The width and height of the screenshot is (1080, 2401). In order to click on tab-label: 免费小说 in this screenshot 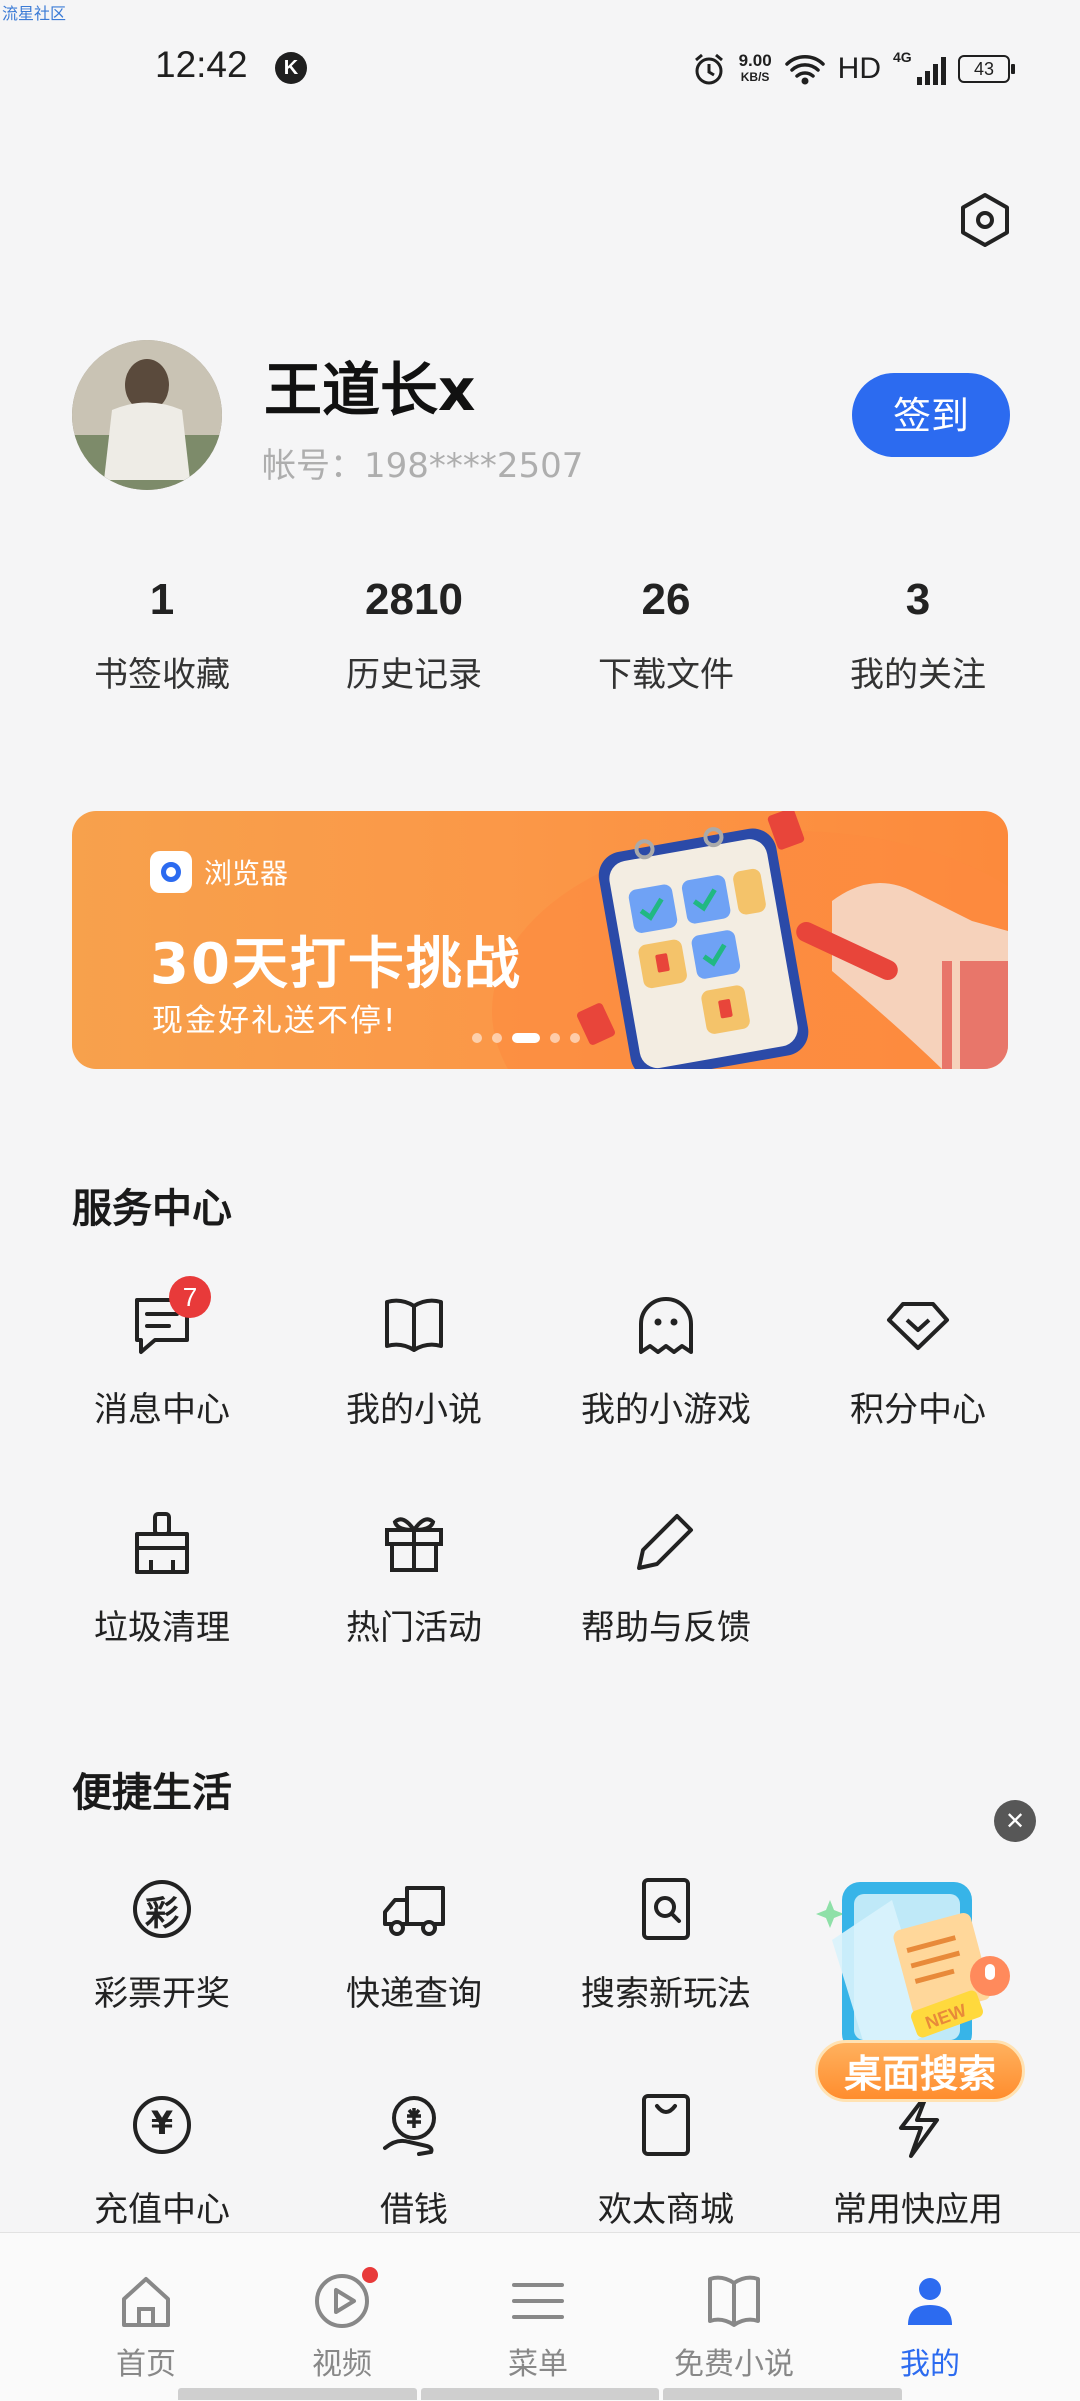, I will do `click(734, 2364)`.